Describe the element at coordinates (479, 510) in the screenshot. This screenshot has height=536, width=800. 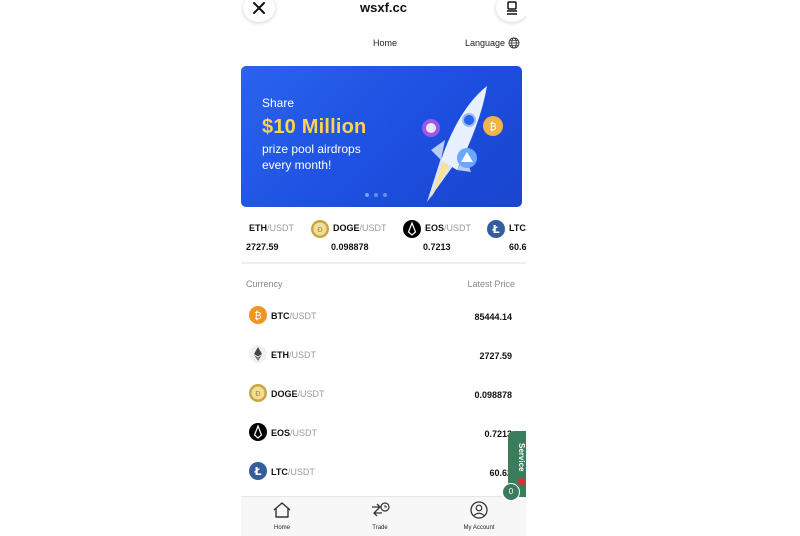
I see `account-icon` at that location.